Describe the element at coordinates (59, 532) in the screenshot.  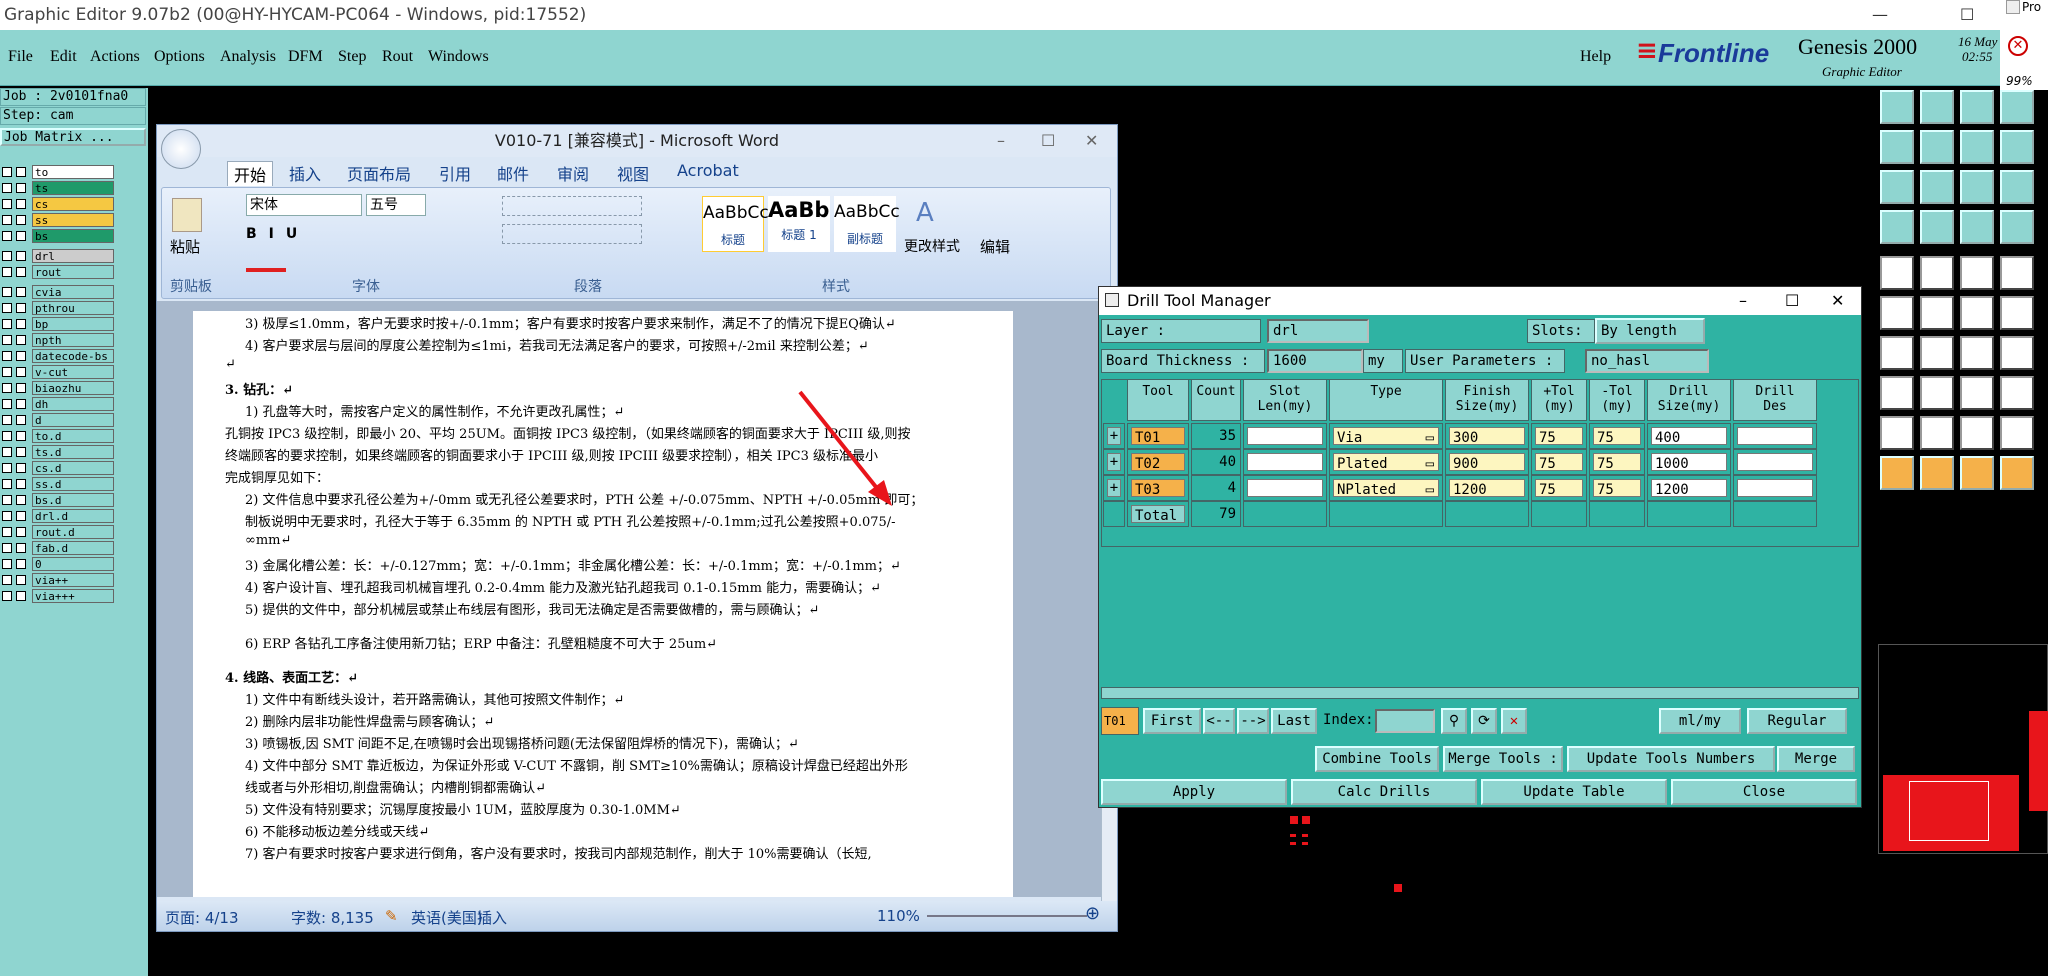
I see `layer-row: rout.d` at that location.